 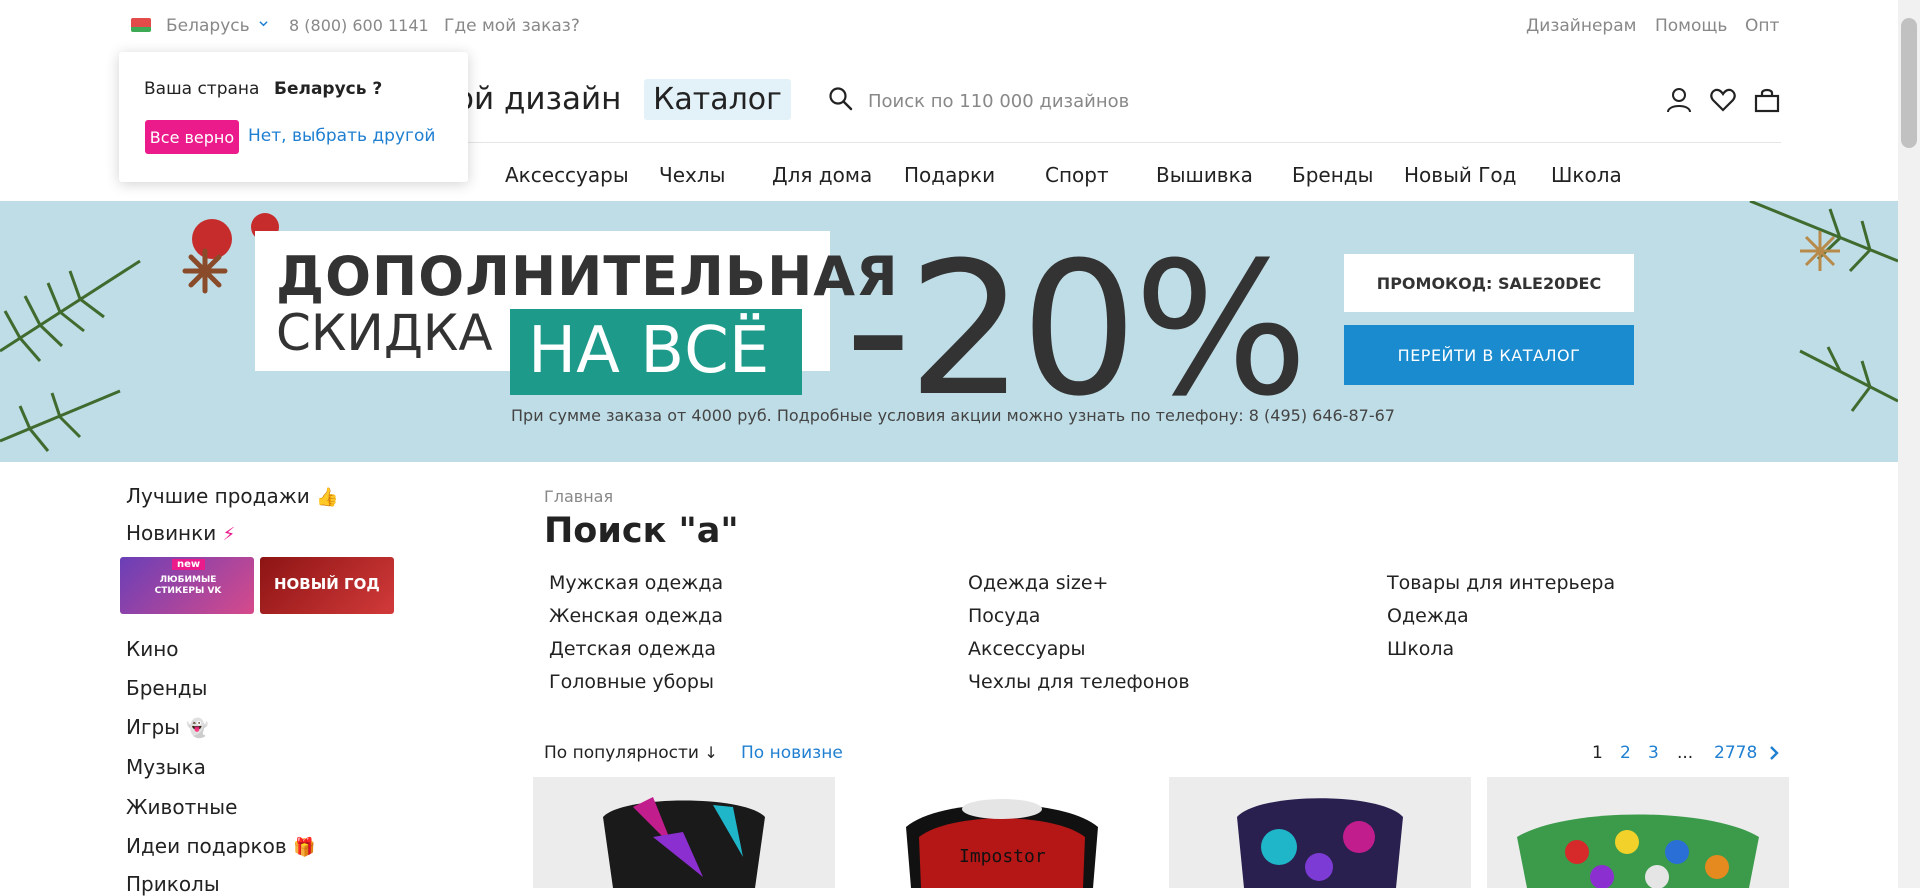 I want to click on nav-embroidery: Вышивка, so click(x=1204, y=175).